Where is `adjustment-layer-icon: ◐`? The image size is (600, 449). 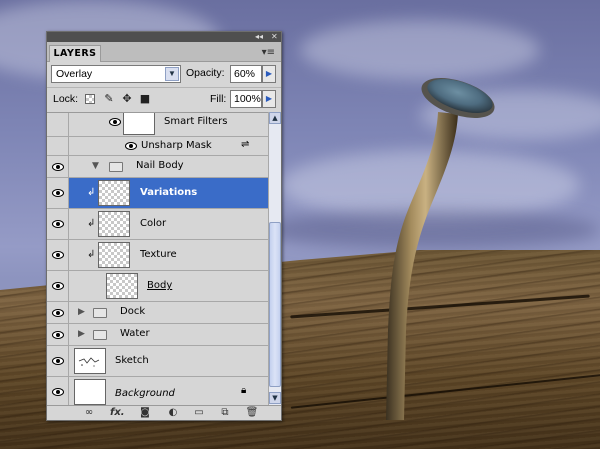
adjustment-layer-icon: ◐ is located at coordinates (173, 413).